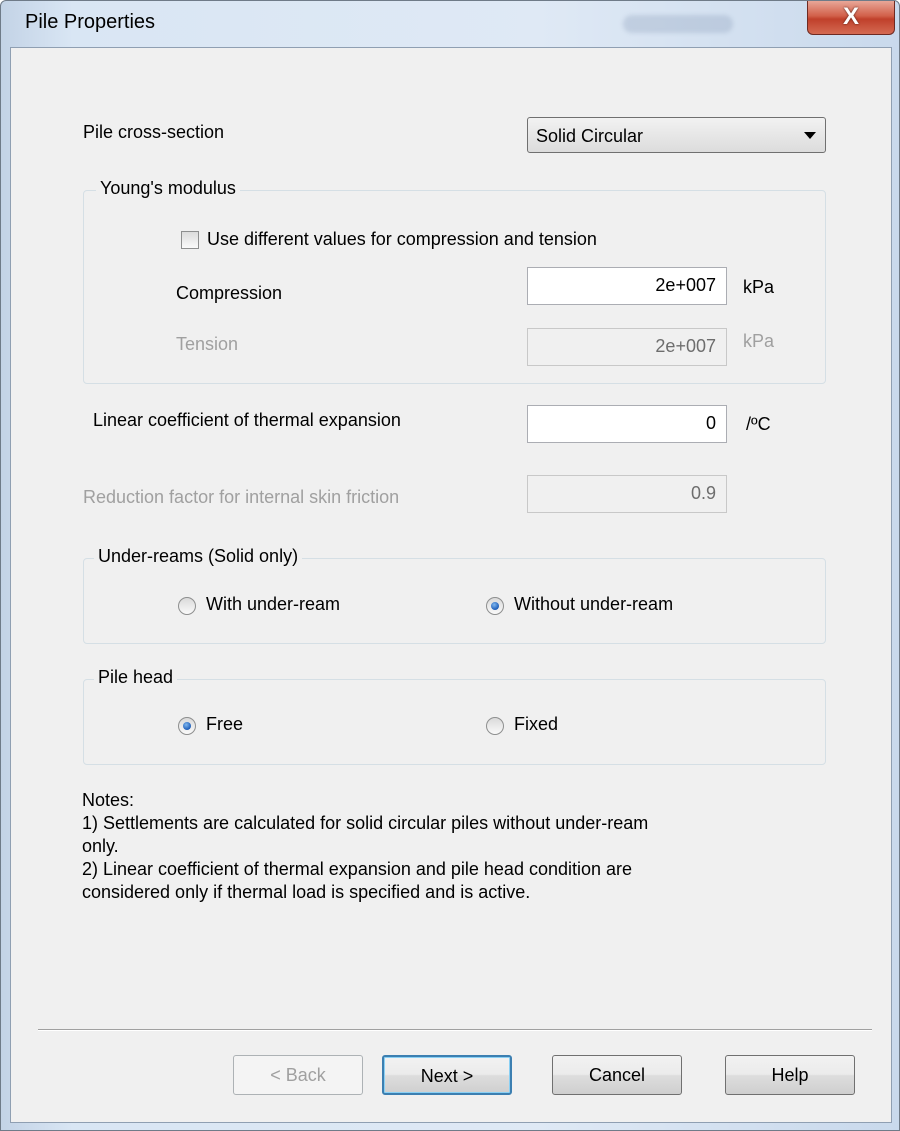 The width and height of the screenshot is (900, 1131). I want to click on reduction-factor-input: 0.9, so click(627, 494).